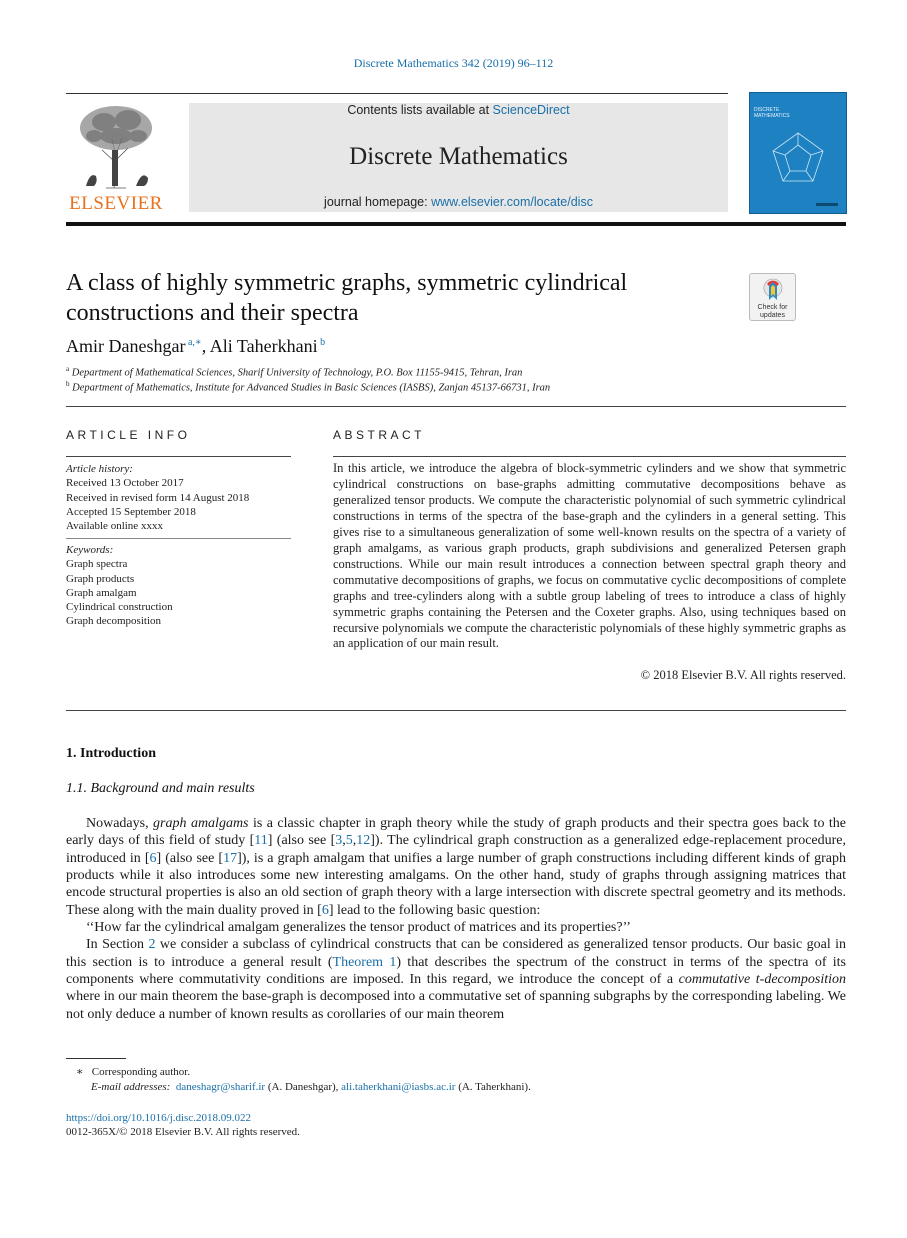 Image resolution: width=907 pixels, height=1238 pixels. I want to click on crossmark-line1: Check for, so click(772, 307).